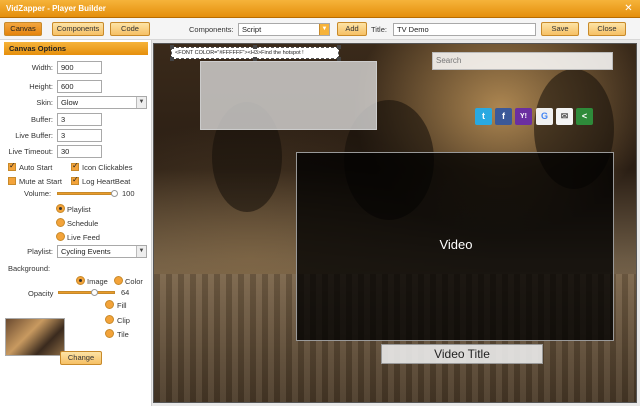 The width and height of the screenshot is (640, 406). Describe the element at coordinates (79, 119) in the screenshot. I see `buffer-input: 3` at that location.